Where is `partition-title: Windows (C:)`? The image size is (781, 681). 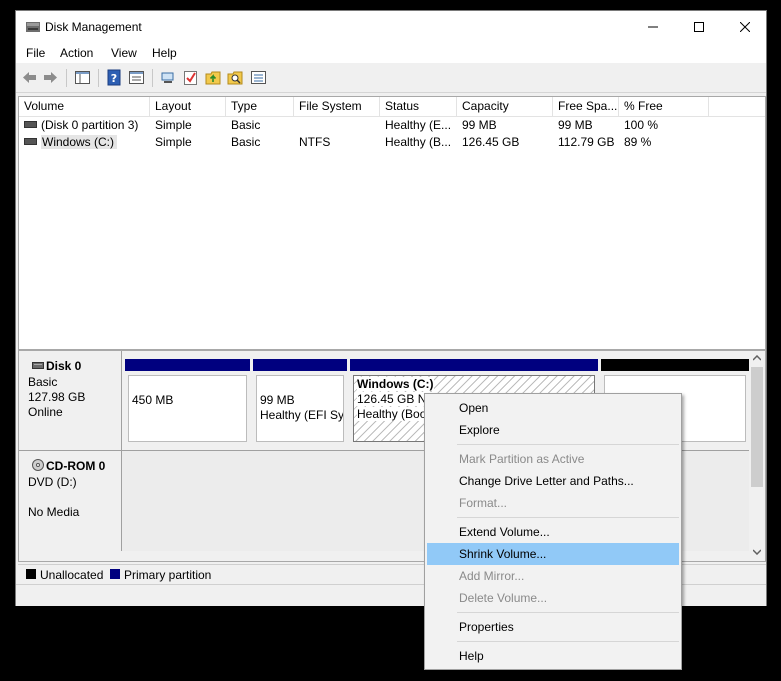 partition-title: Windows (C:) is located at coordinates (395, 384).